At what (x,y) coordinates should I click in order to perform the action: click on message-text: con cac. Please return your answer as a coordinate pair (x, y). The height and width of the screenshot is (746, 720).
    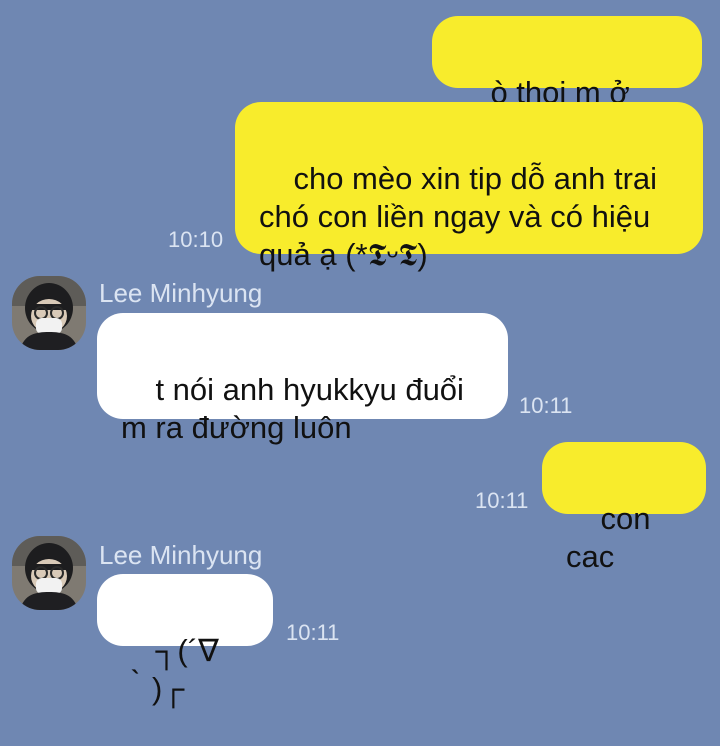
    Looking at the image, I should click on (613, 537).